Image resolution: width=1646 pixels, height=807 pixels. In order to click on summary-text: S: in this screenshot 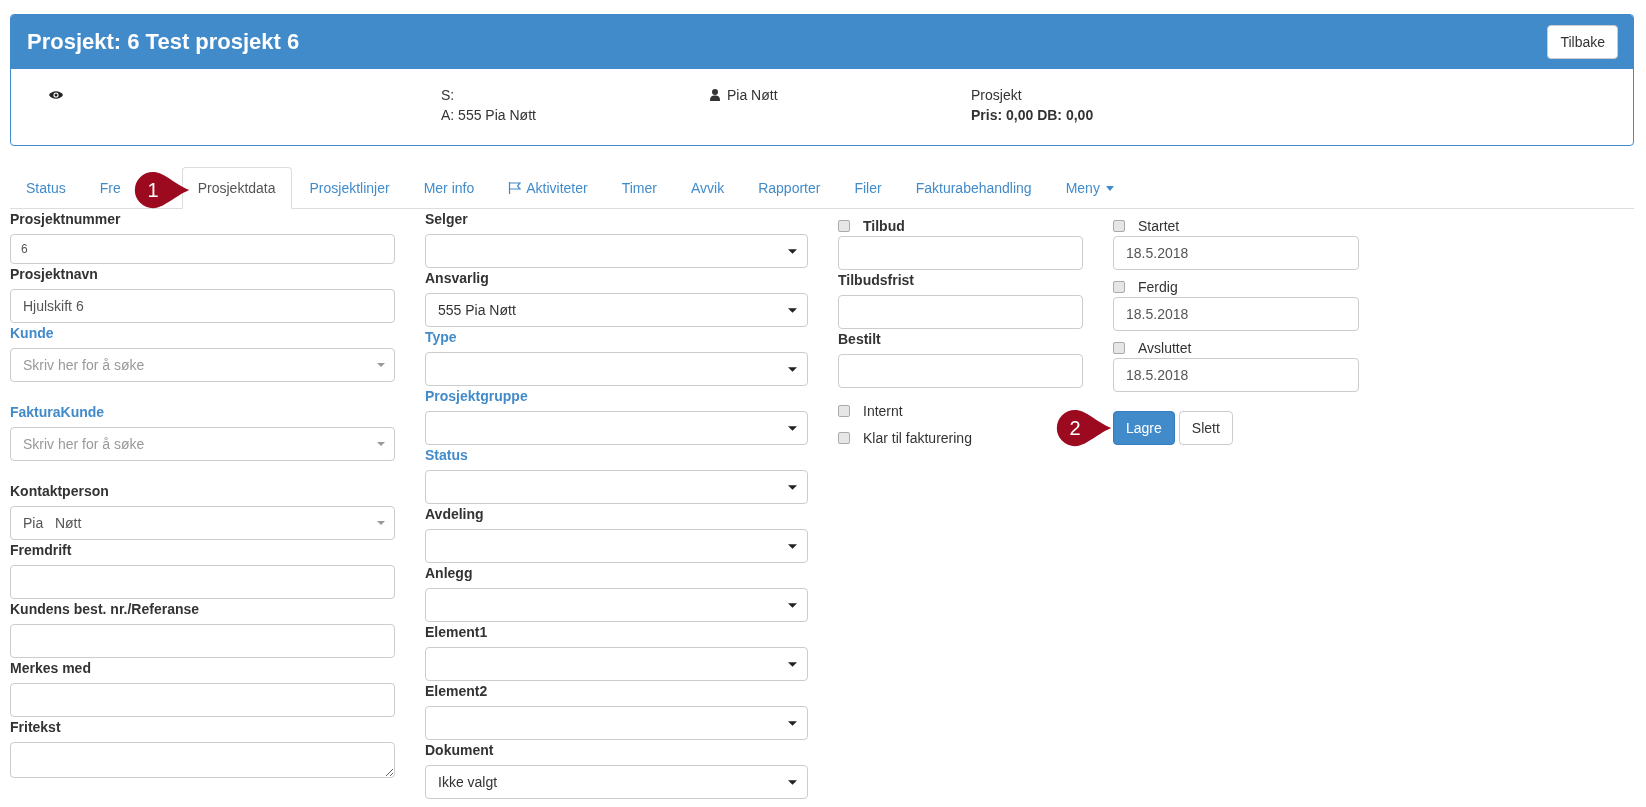, I will do `click(448, 95)`.